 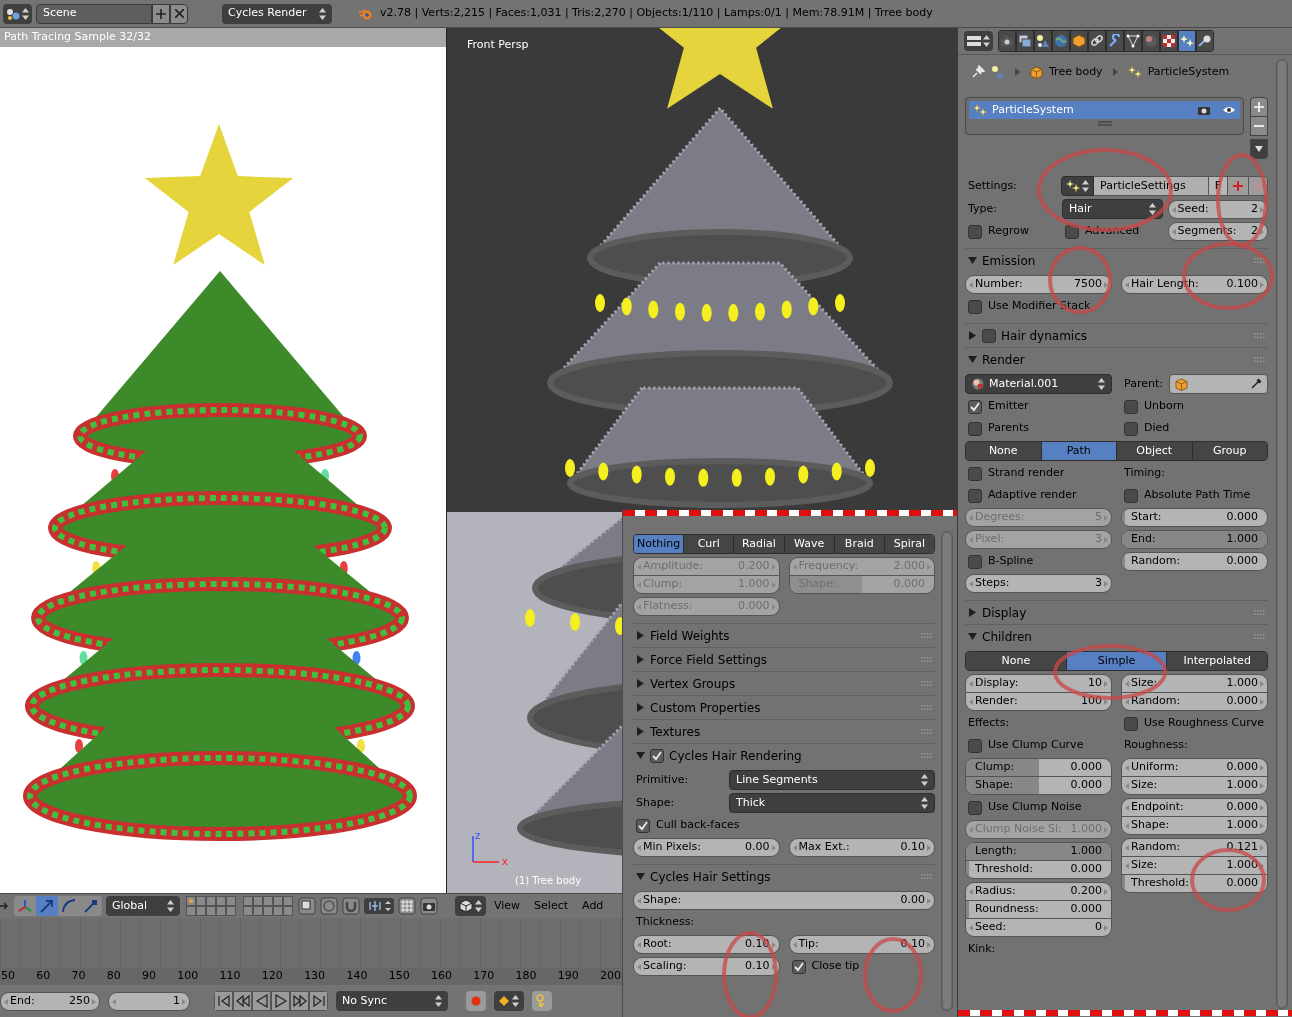 What do you see at coordinates (1112, 209) in the screenshot?
I see `dropdown: Hair` at bounding box center [1112, 209].